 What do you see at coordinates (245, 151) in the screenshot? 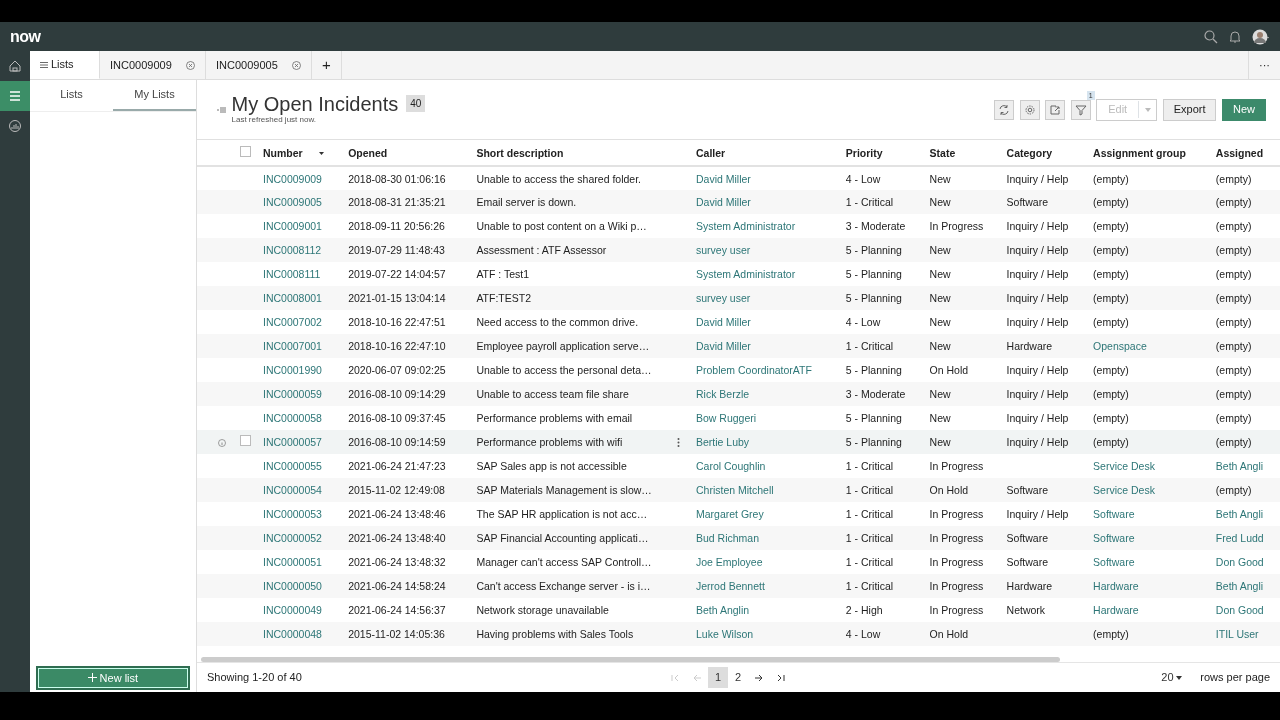
I see `select-all-checkbox` at bounding box center [245, 151].